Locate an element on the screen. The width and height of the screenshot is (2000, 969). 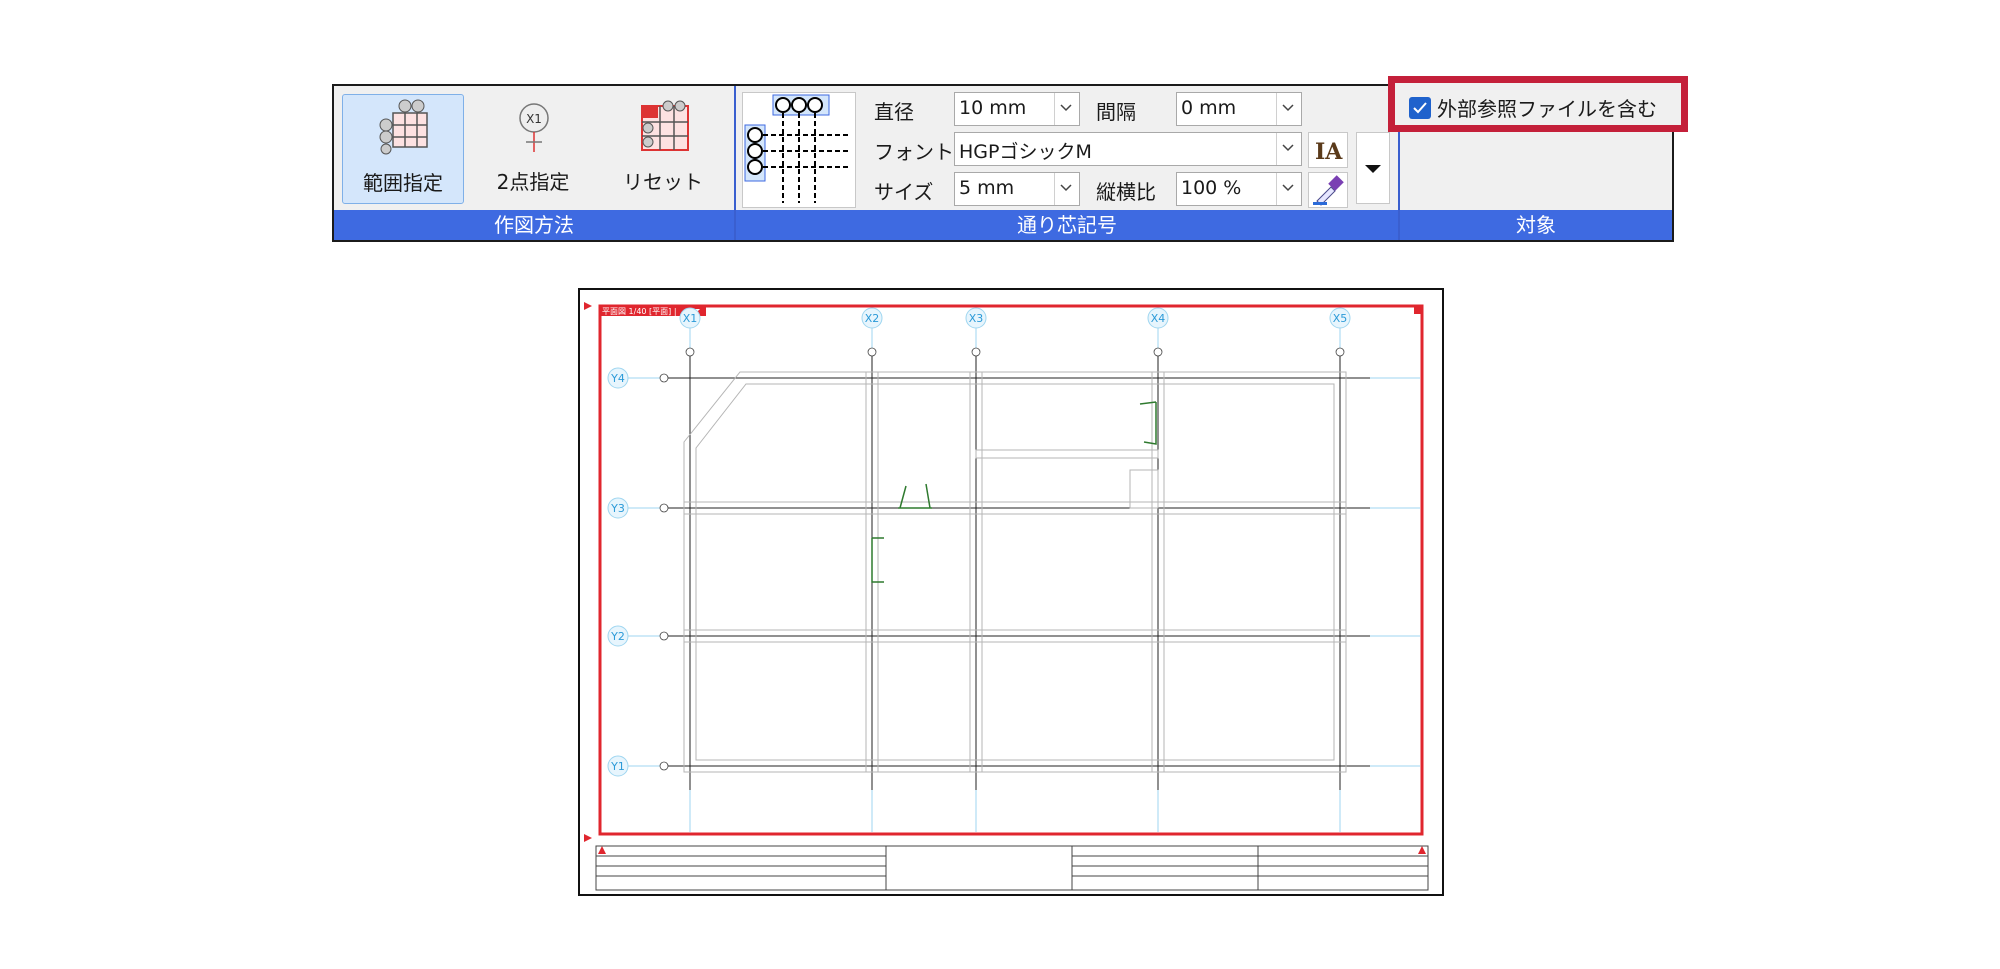
x-axis-label: X3 is located at coordinates (976, 318).